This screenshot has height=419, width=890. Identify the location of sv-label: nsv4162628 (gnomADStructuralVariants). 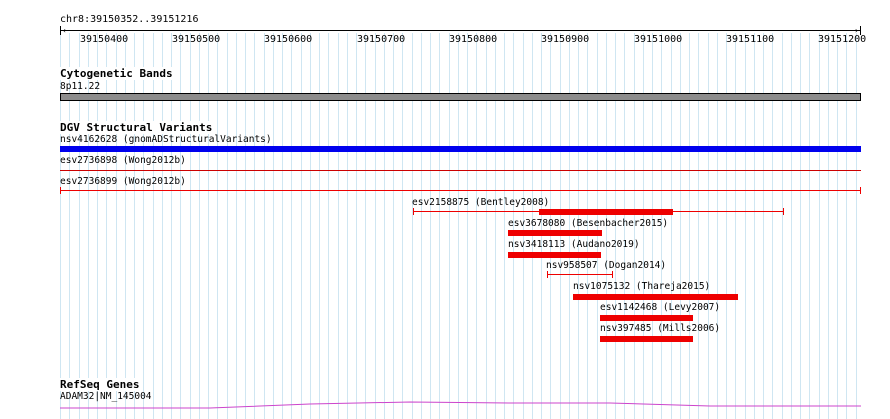
(166, 139).